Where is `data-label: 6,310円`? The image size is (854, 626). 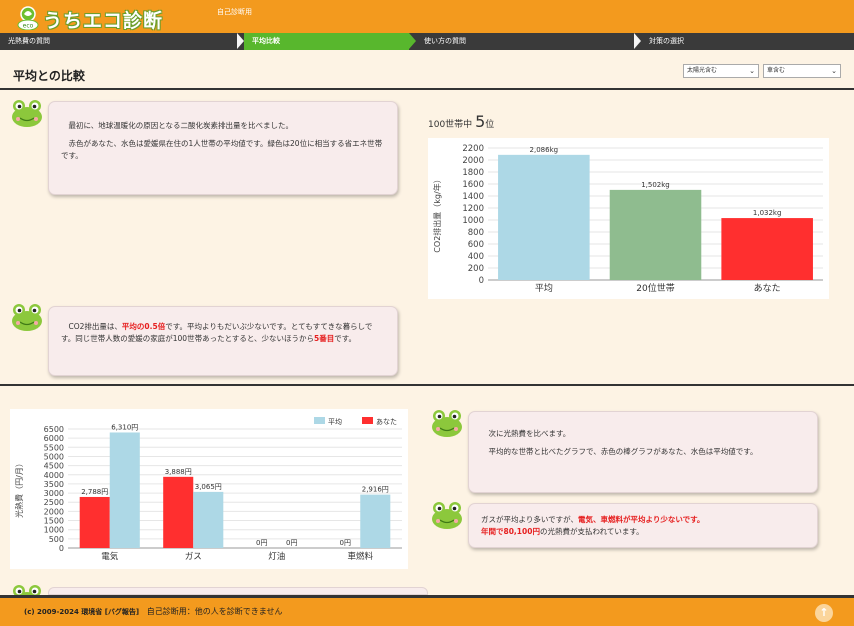 data-label: 6,310円 is located at coordinates (124, 427).